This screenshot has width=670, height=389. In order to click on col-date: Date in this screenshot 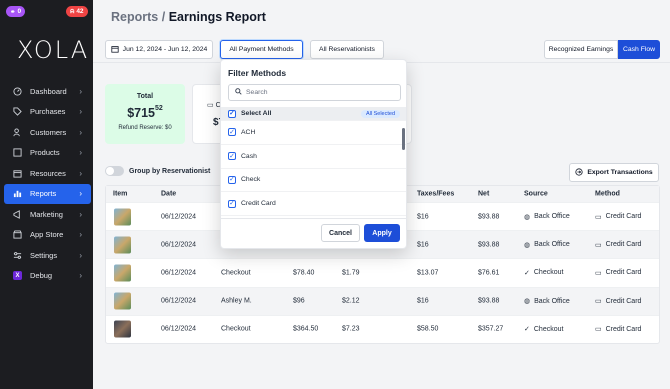, I will do `click(168, 194)`.